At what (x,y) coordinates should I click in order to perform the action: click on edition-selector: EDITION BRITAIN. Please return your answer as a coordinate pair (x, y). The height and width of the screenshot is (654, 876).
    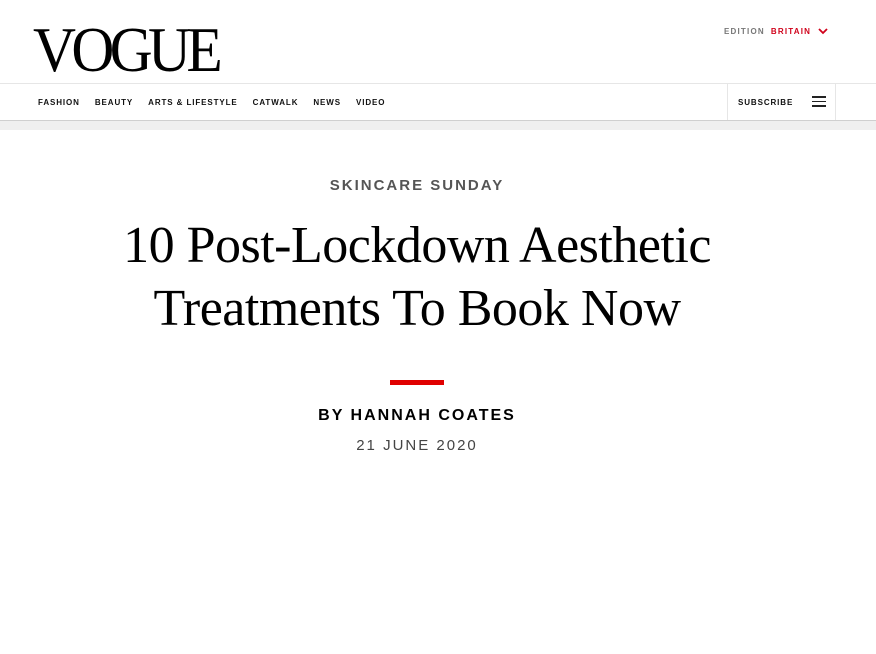
    Looking at the image, I should click on (776, 31).